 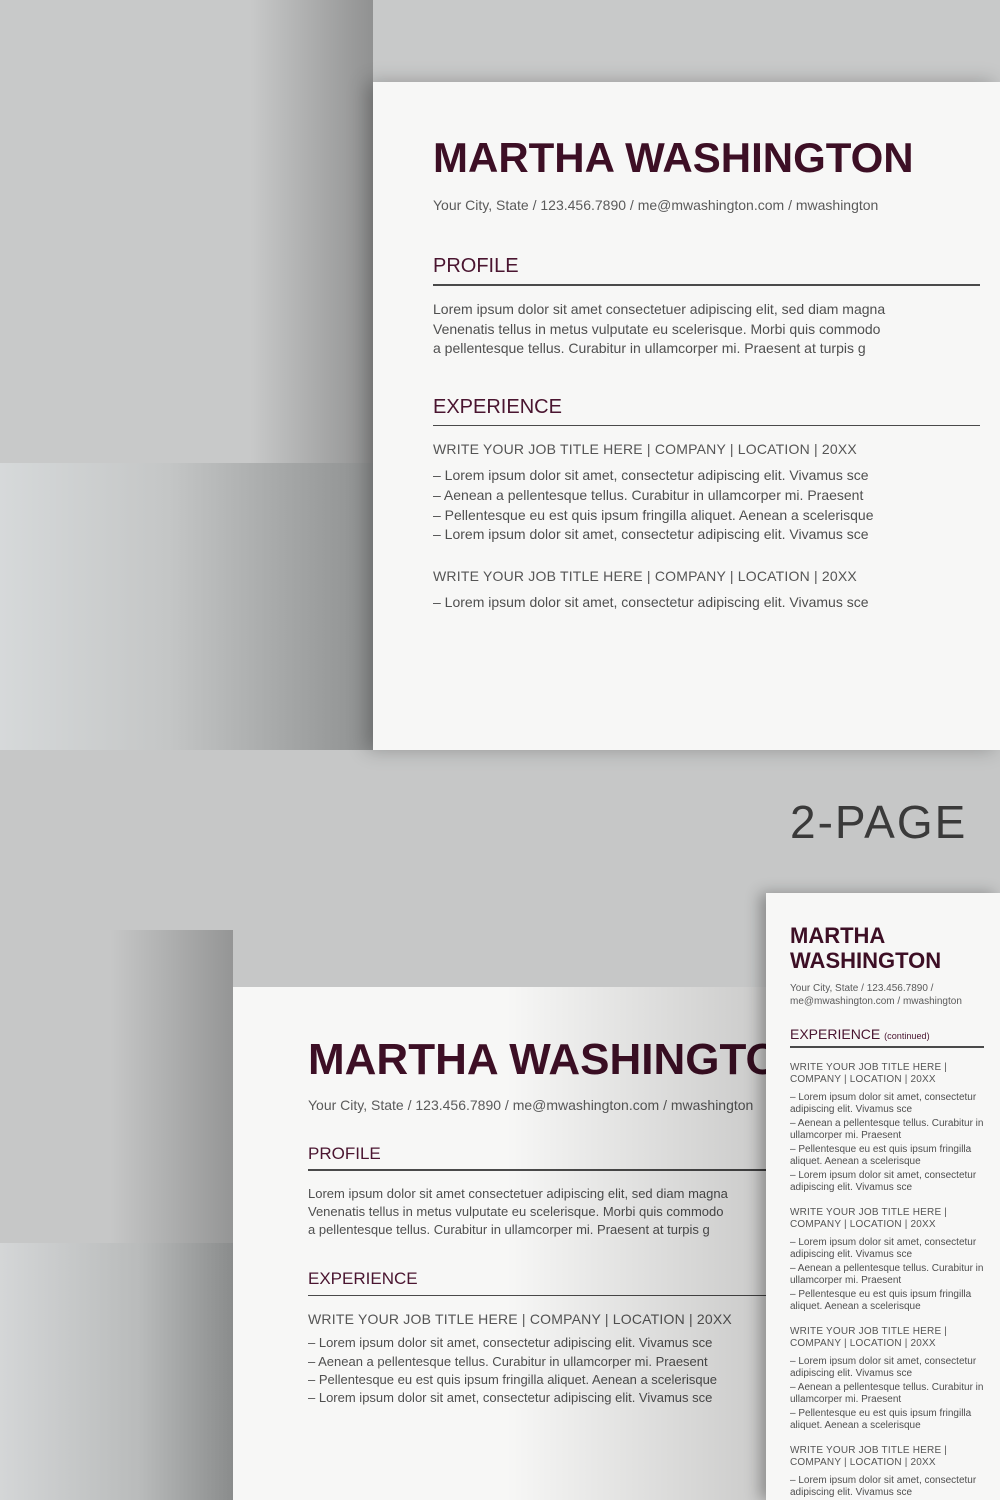 I want to click on continued-label: (continued), so click(x=907, y=1035).